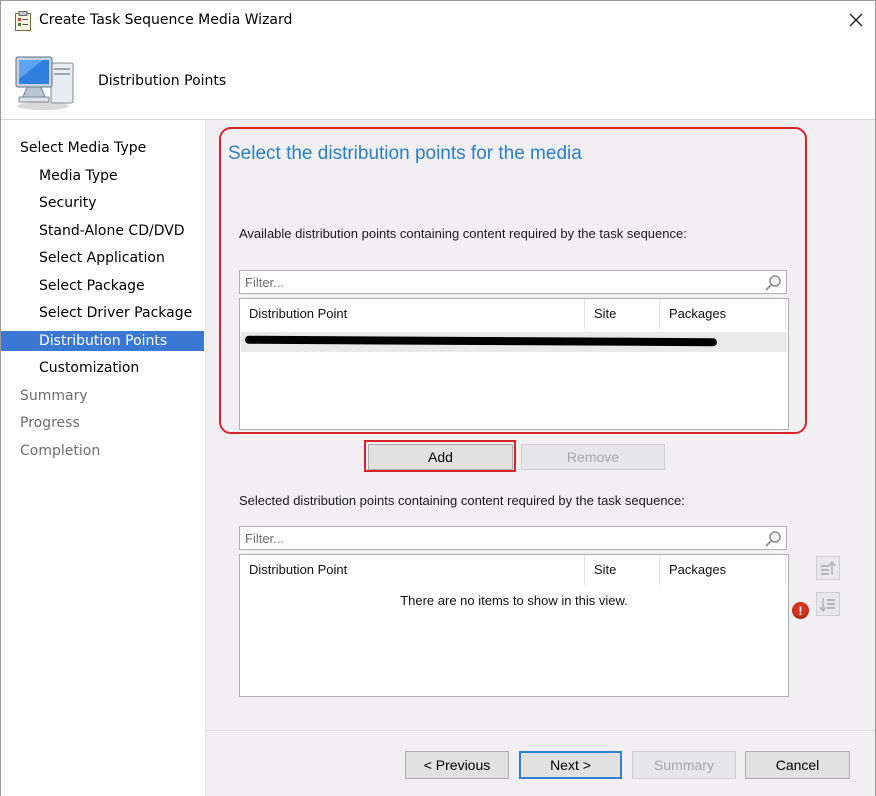 This screenshot has height=796, width=876. I want to click on available-filter-input, so click(500, 282).